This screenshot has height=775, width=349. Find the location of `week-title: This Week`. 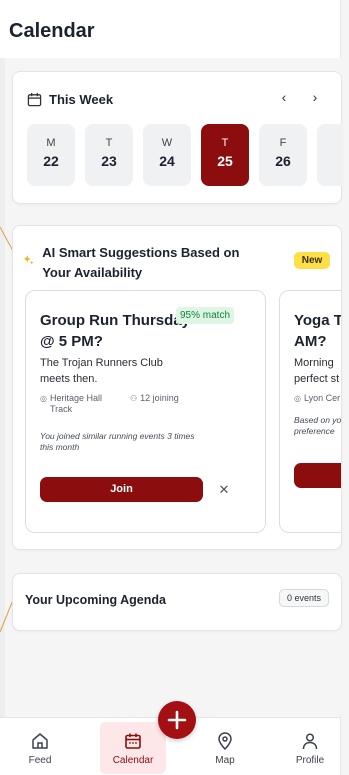

week-title: This Week is located at coordinates (81, 99).